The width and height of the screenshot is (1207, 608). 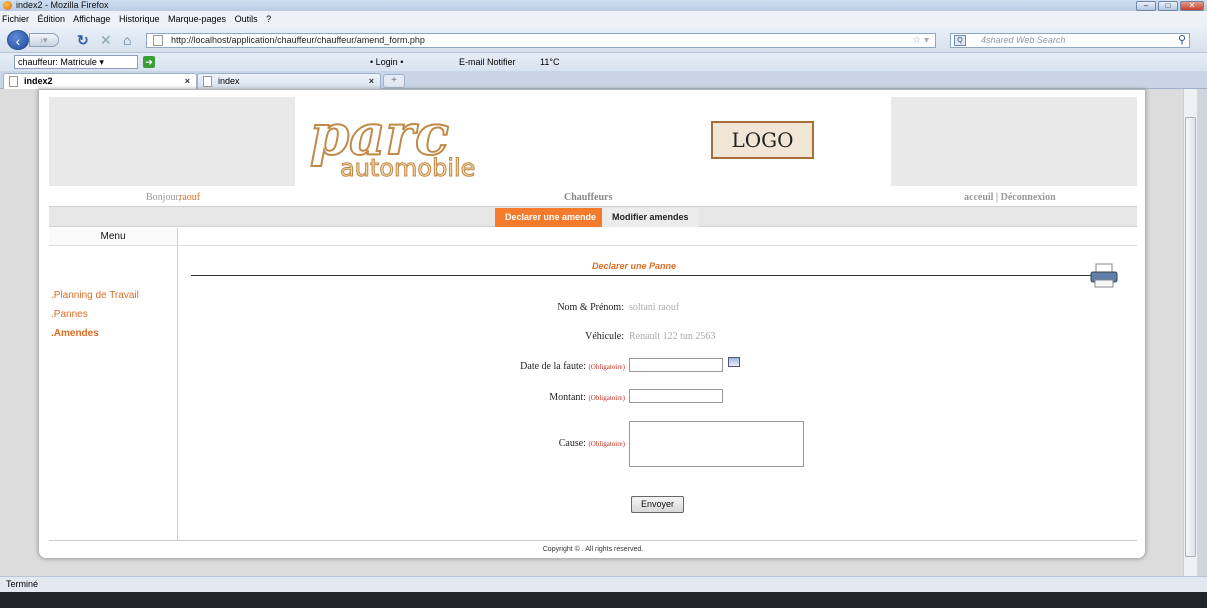 I want to click on cause-required: (Obligatoire), so click(x=606, y=444).